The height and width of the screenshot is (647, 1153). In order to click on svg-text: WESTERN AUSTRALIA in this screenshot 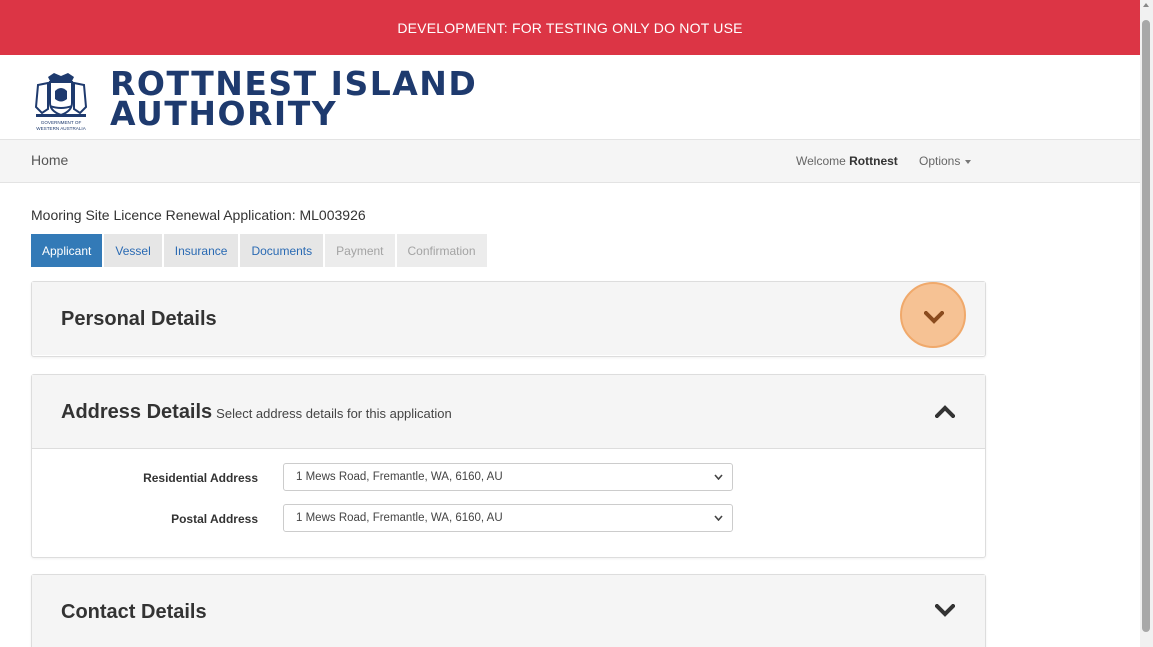, I will do `click(61, 128)`.